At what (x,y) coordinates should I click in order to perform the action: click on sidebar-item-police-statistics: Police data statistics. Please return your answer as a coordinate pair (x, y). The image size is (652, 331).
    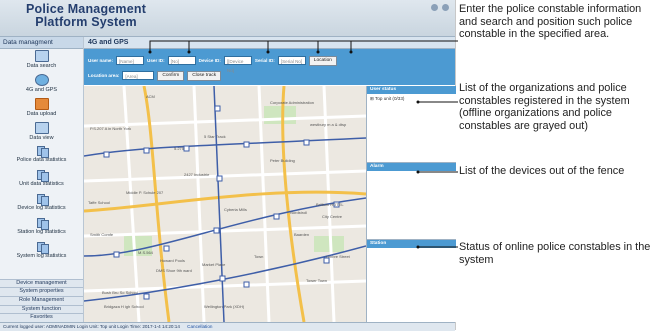
    Looking at the image, I should click on (41, 157).